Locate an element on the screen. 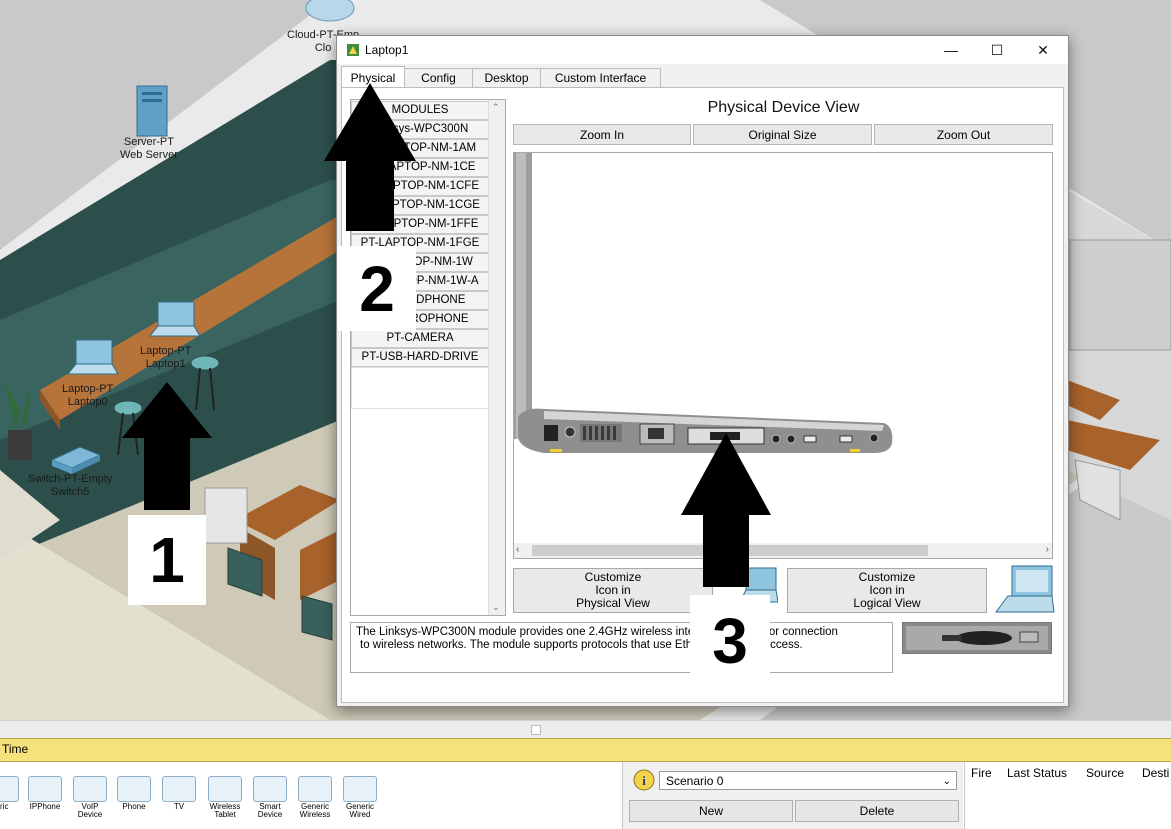 The width and height of the screenshot is (1171, 829). device-type-smart-device: Smart Device is located at coordinates (270, 797).